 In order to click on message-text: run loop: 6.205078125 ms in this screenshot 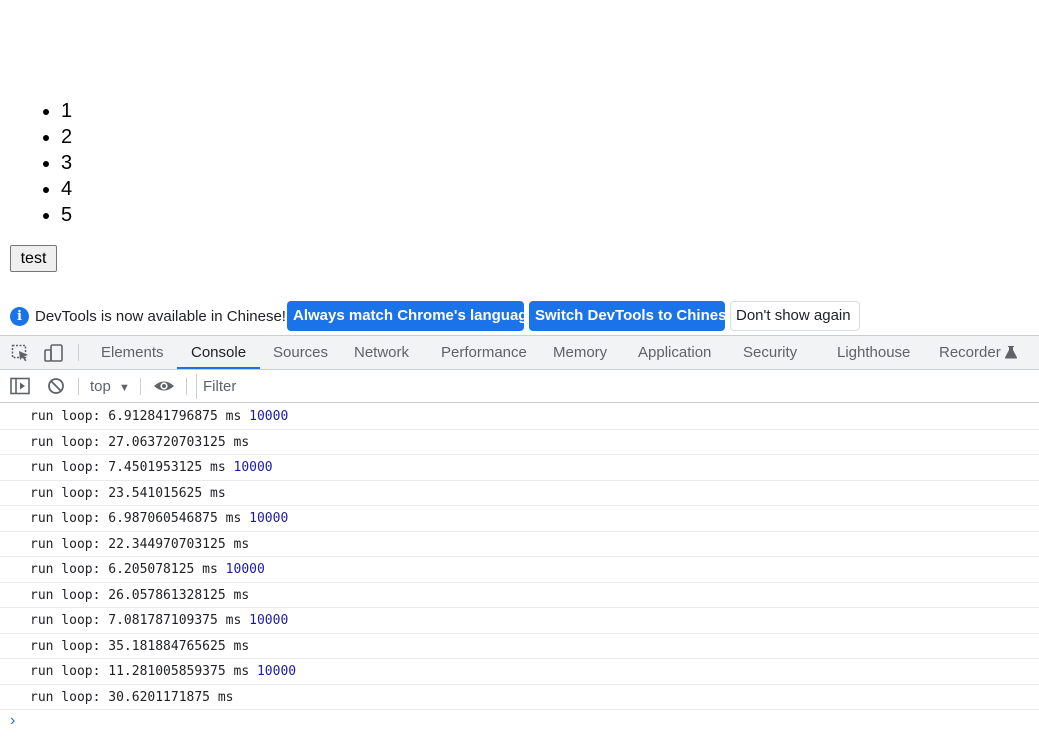, I will do `click(124, 569)`.